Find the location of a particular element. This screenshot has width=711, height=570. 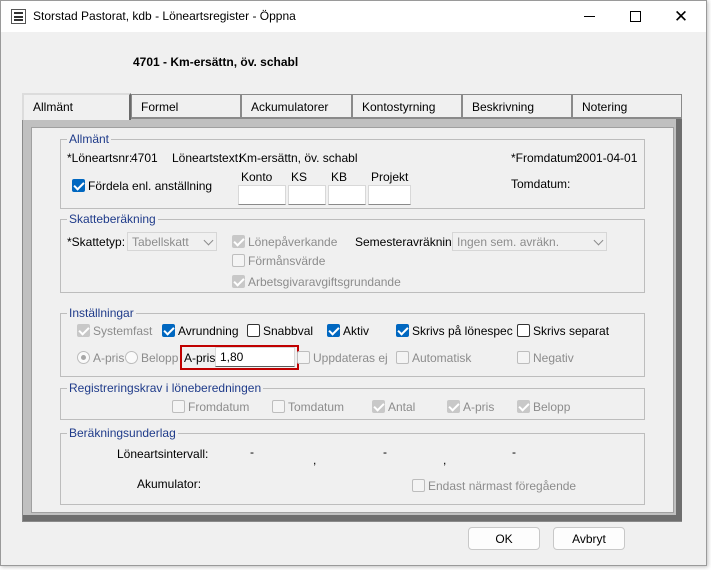

automatisk-checkbox is located at coordinates (402, 357).